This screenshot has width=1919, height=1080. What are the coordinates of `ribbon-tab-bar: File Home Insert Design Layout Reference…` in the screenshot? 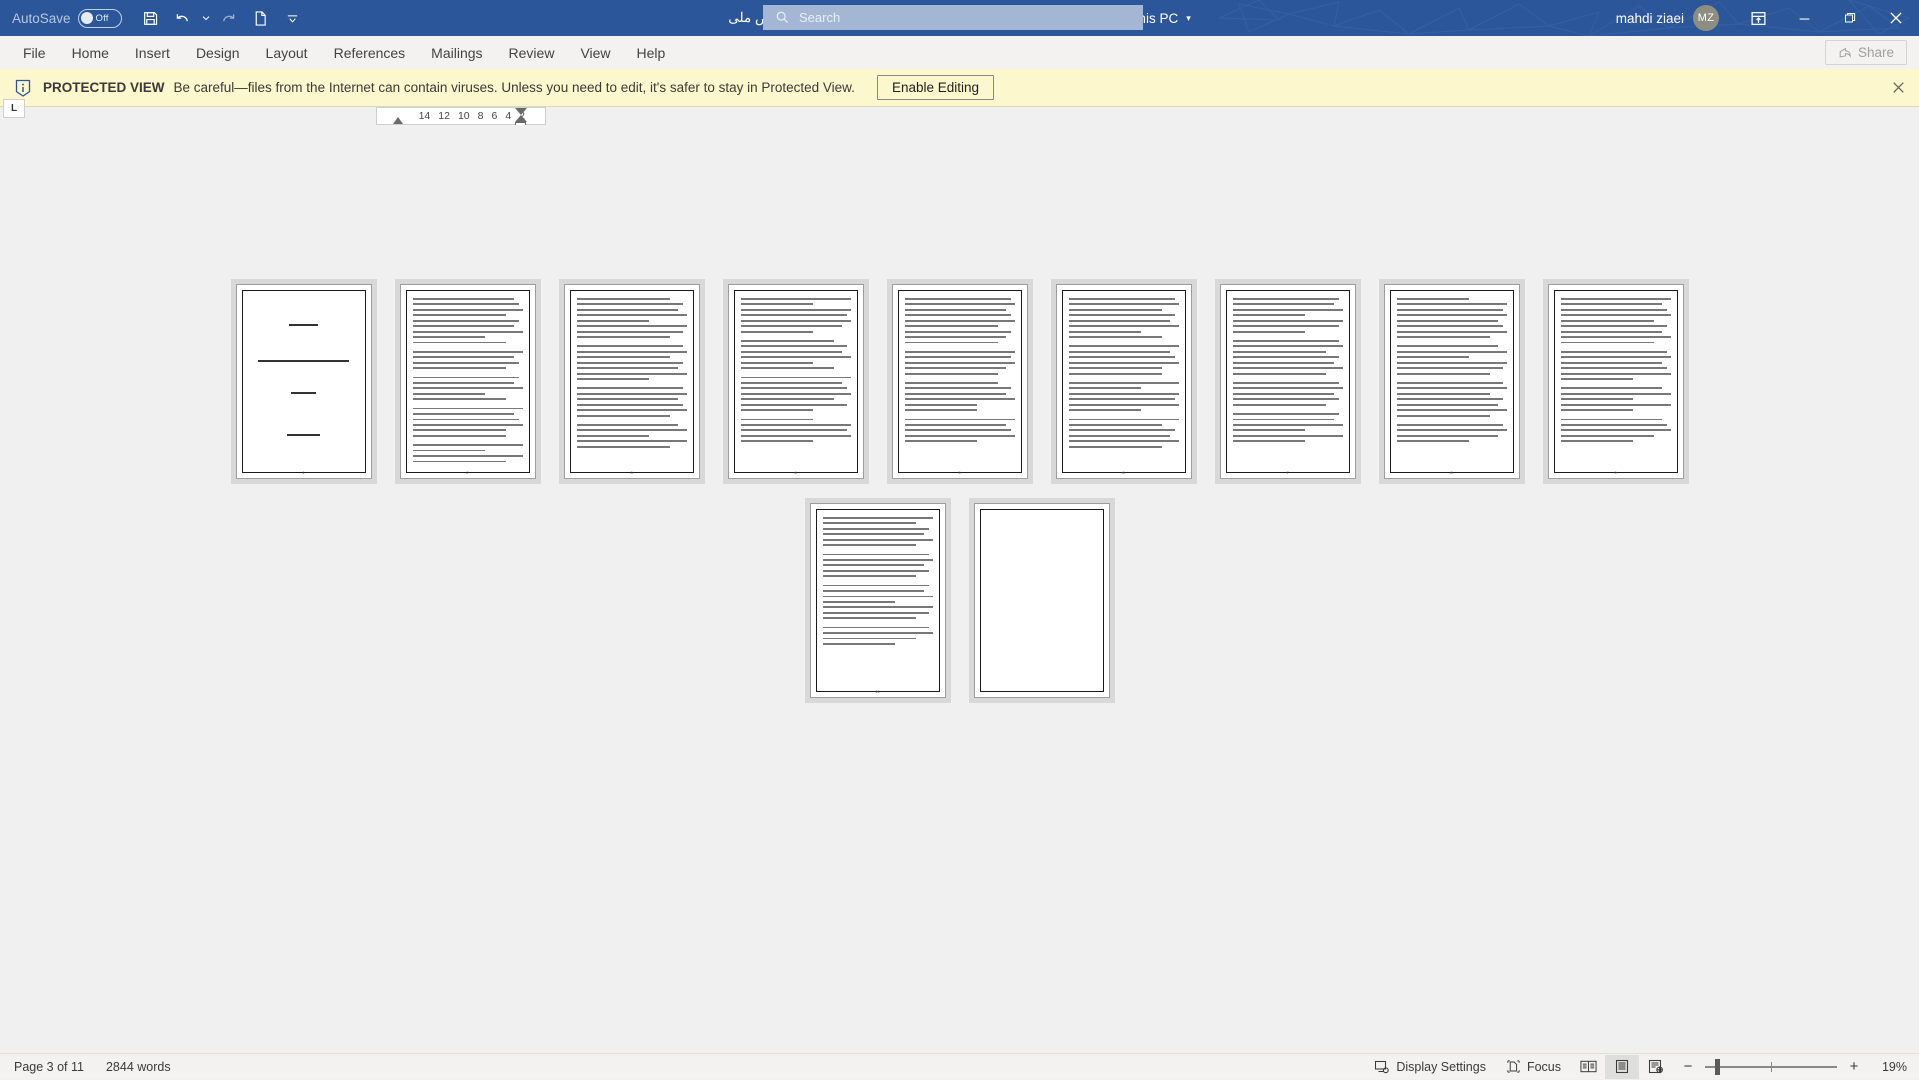 It's located at (959, 52).